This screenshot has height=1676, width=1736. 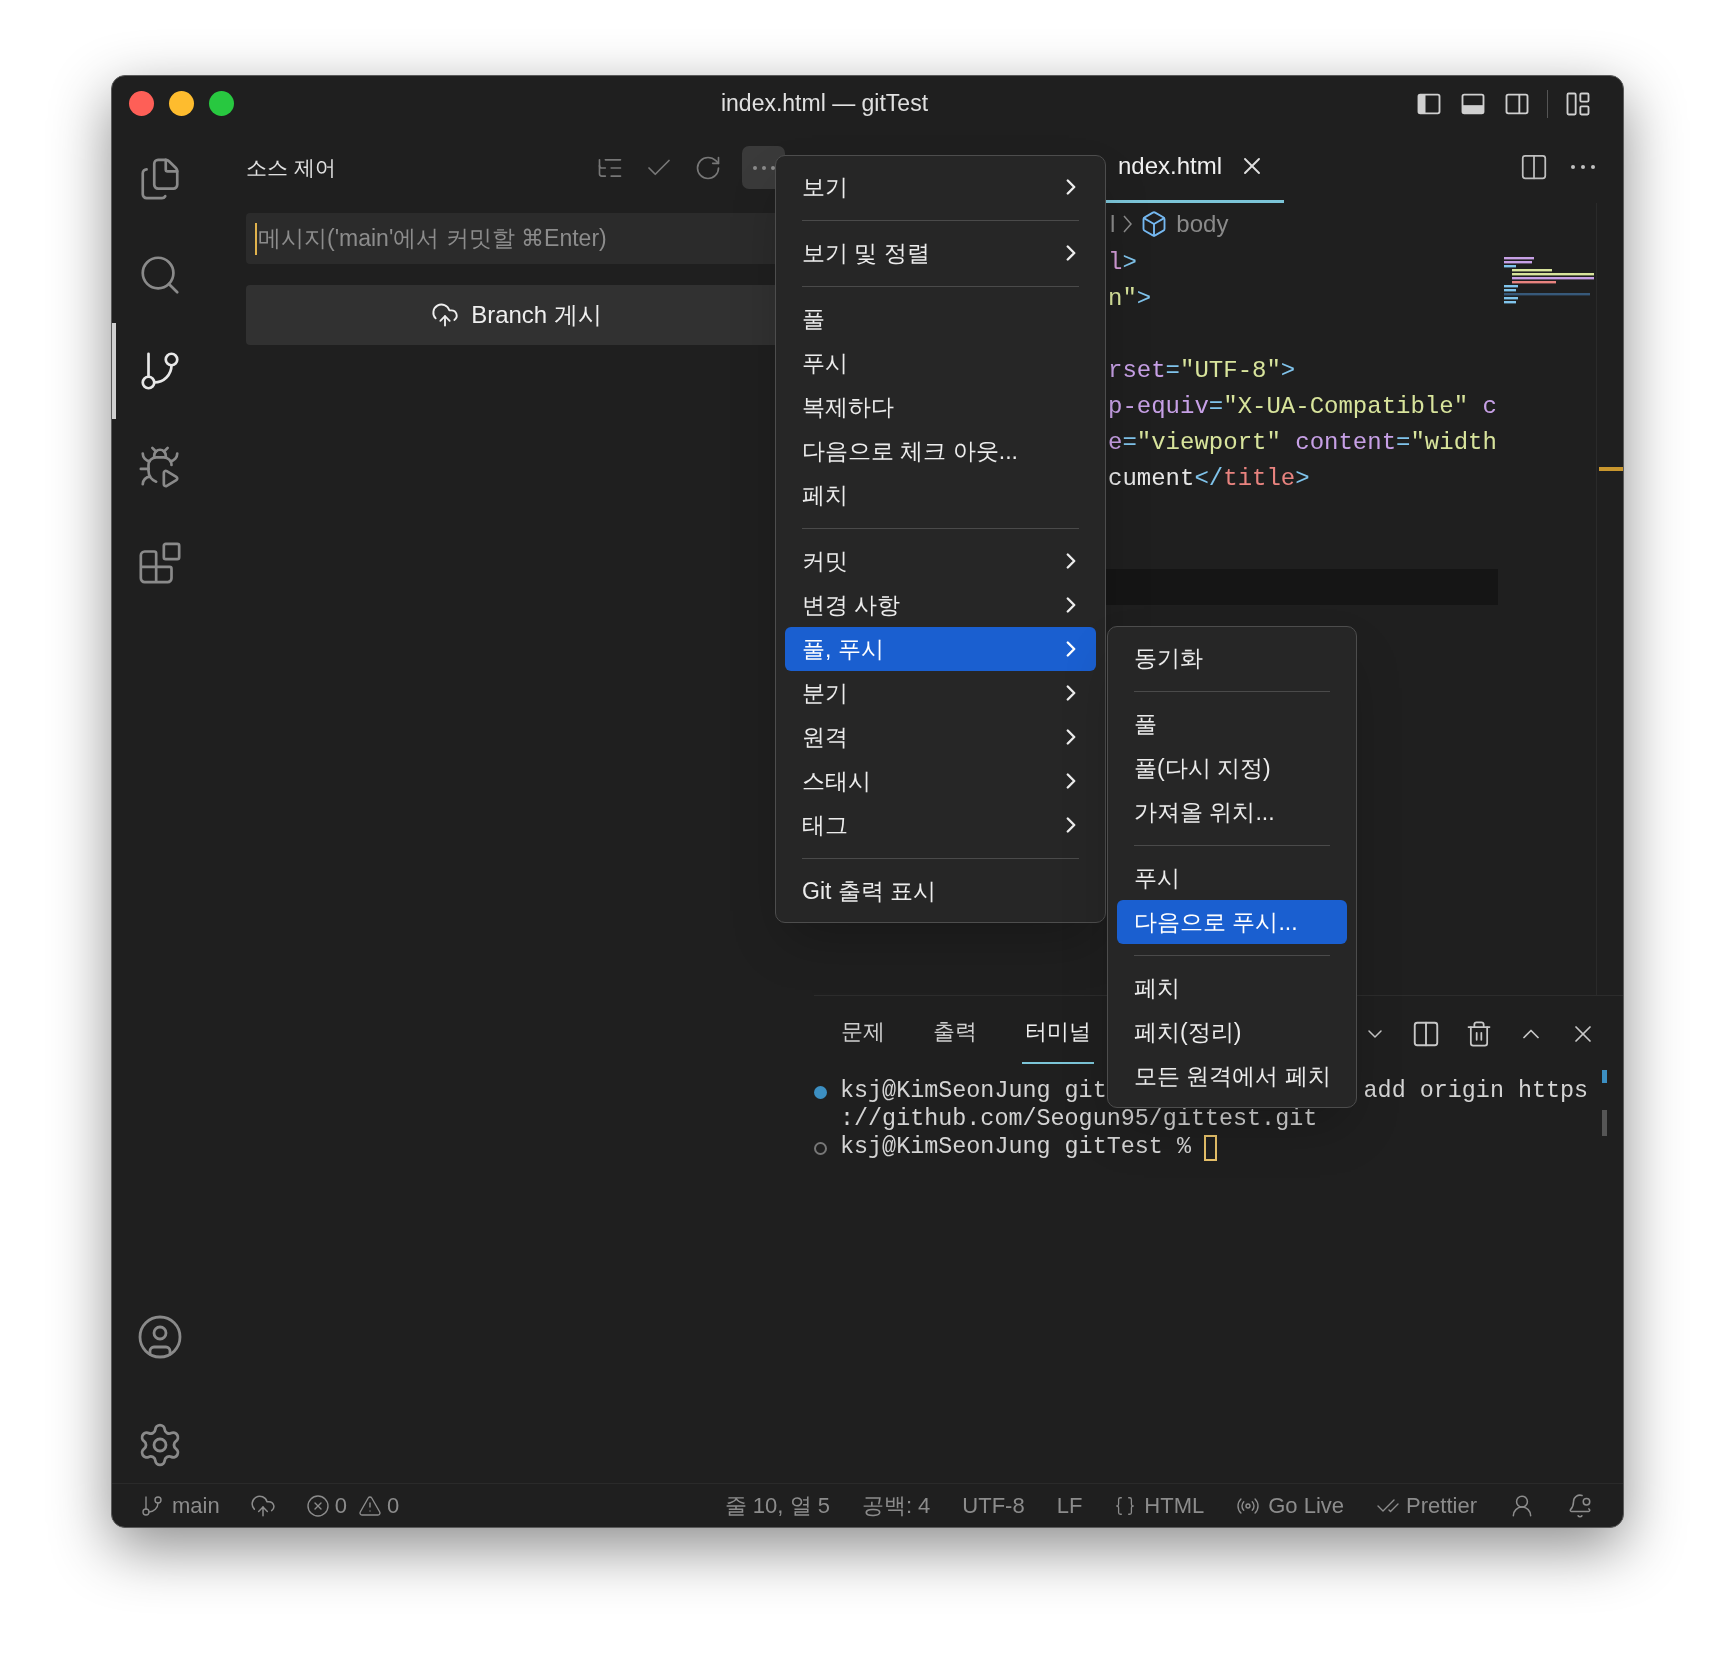 What do you see at coordinates (291, 167) in the screenshot?
I see `sidebar-title: 소스 제어` at bounding box center [291, 167].